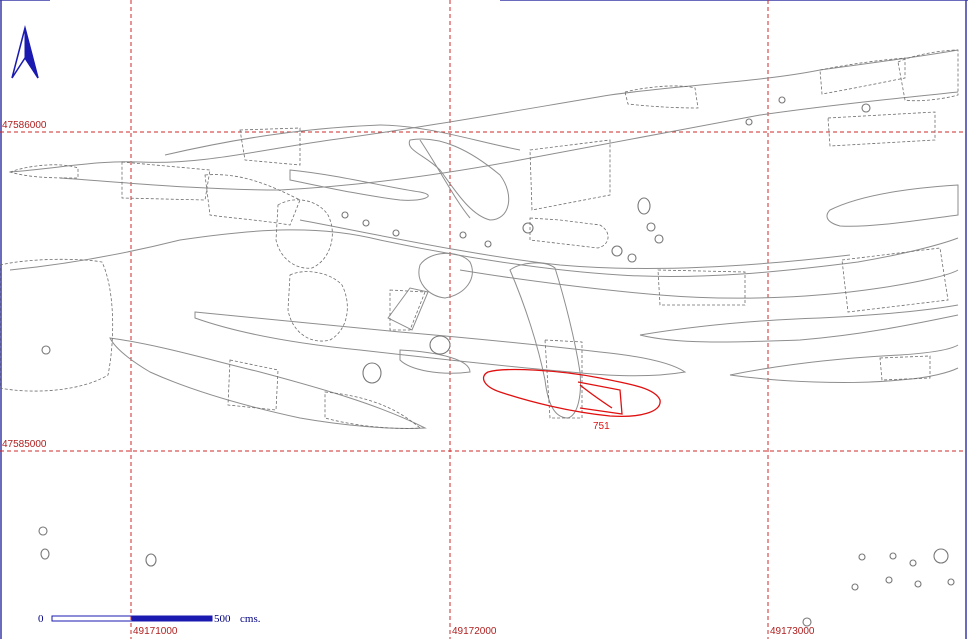 This screenshot has height=639, width=968. What do you see at coordinates (172, 618) in the screenshot?
I see `scale-bar-filled-segment` at bounding box center [172, 618].